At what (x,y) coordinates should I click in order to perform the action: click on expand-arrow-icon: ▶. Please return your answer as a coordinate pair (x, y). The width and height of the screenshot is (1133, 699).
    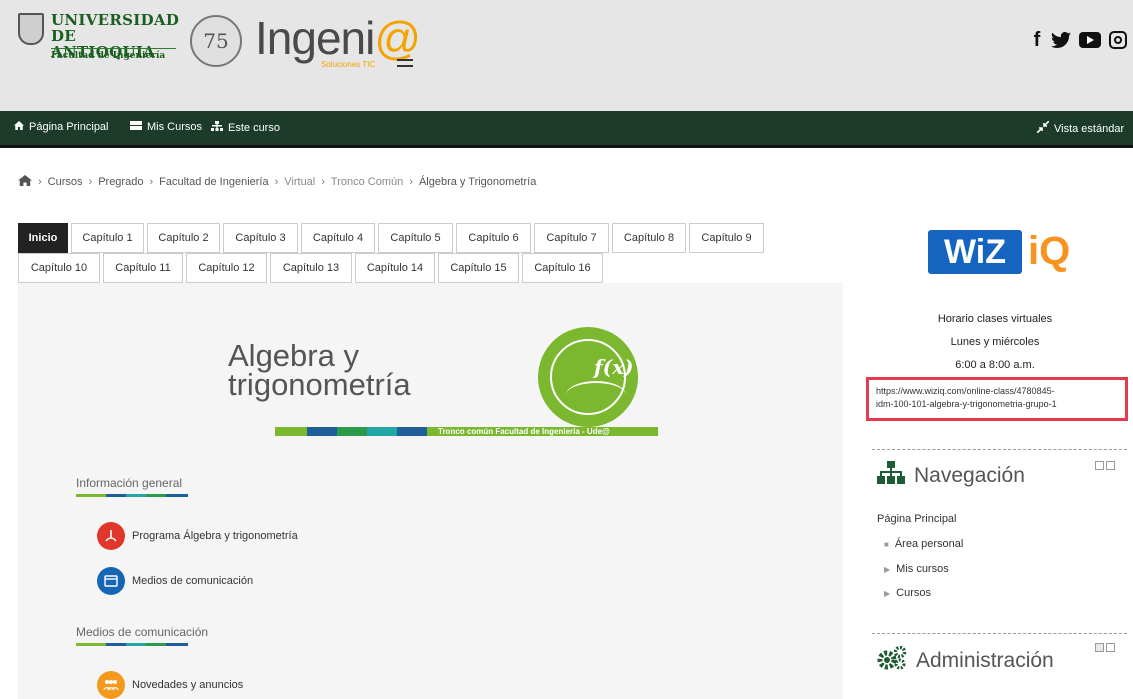
    Looking at the image, I should click on (887, 593).